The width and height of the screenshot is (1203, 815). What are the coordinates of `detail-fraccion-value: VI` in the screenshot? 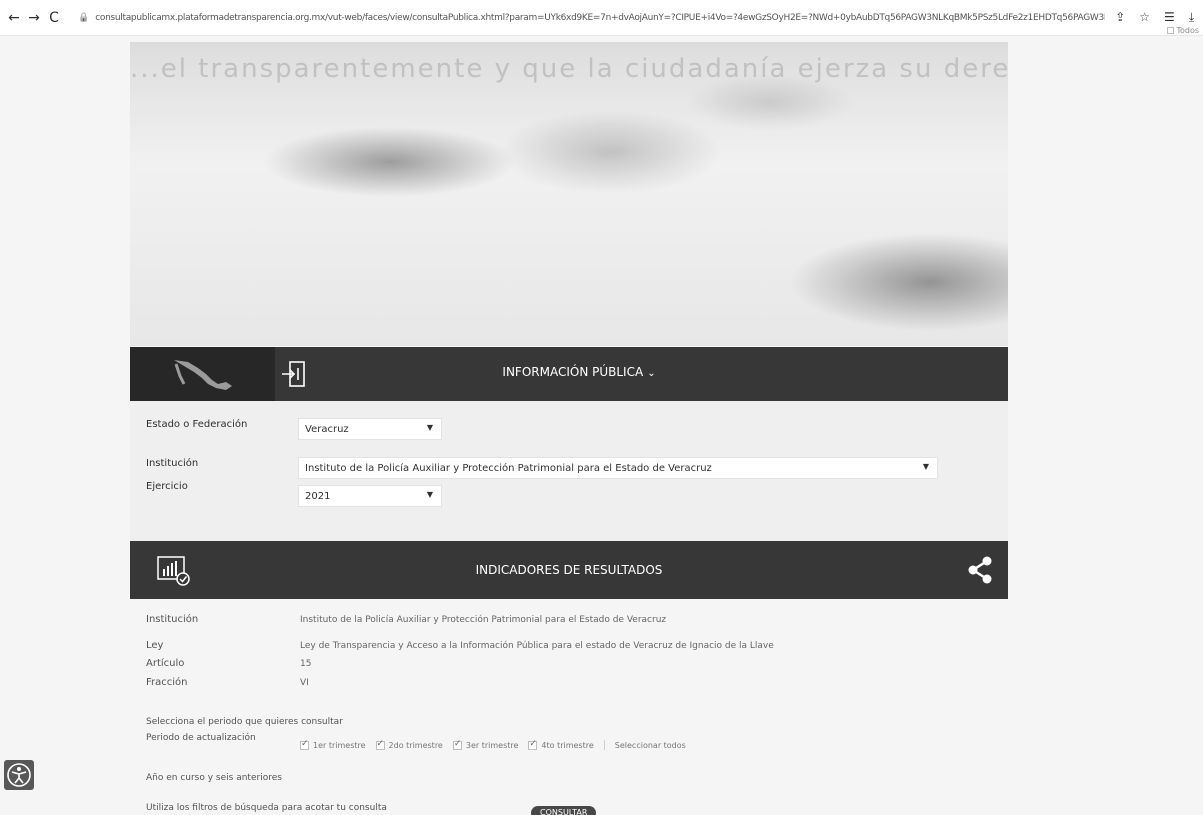 It's located at (304, 683).